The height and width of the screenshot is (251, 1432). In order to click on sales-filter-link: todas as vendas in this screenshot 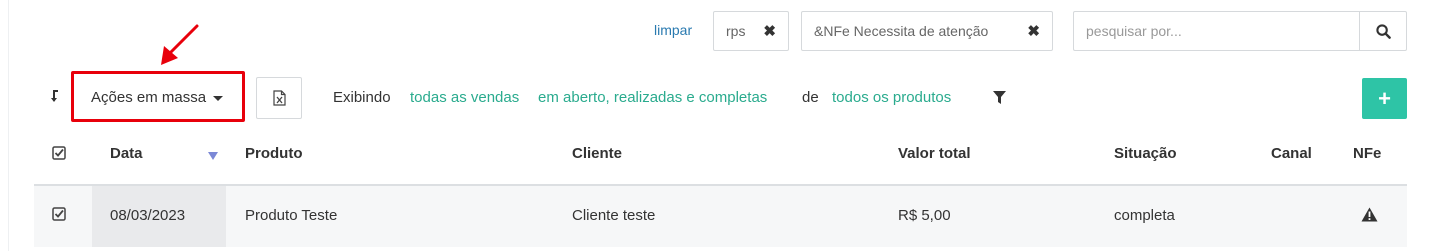, I will do `click(464, 97)`.